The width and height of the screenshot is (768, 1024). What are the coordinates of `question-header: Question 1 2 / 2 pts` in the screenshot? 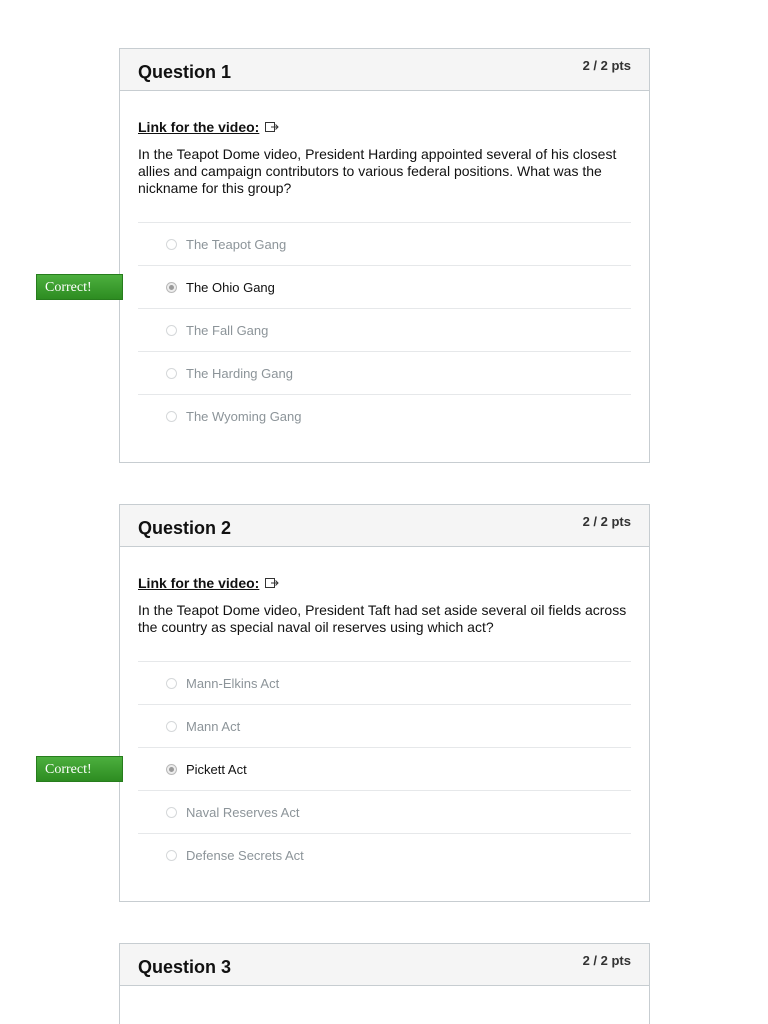 It's located at (384, 70).